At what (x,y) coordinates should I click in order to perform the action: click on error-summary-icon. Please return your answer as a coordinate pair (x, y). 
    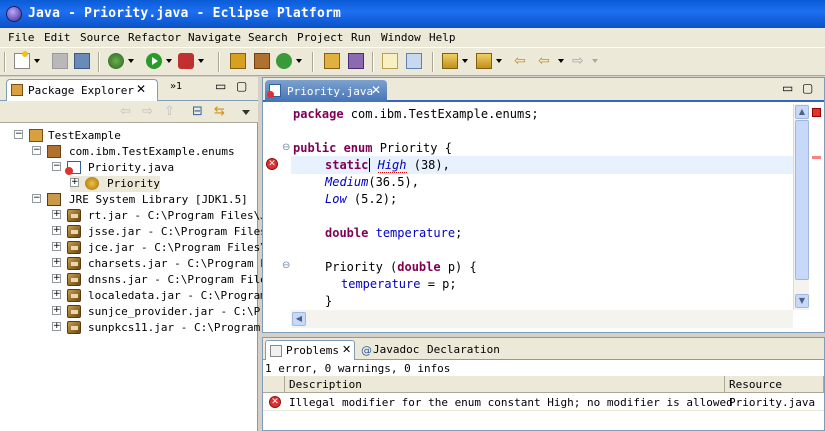
    Looking at the image, I should click on (816, 112).